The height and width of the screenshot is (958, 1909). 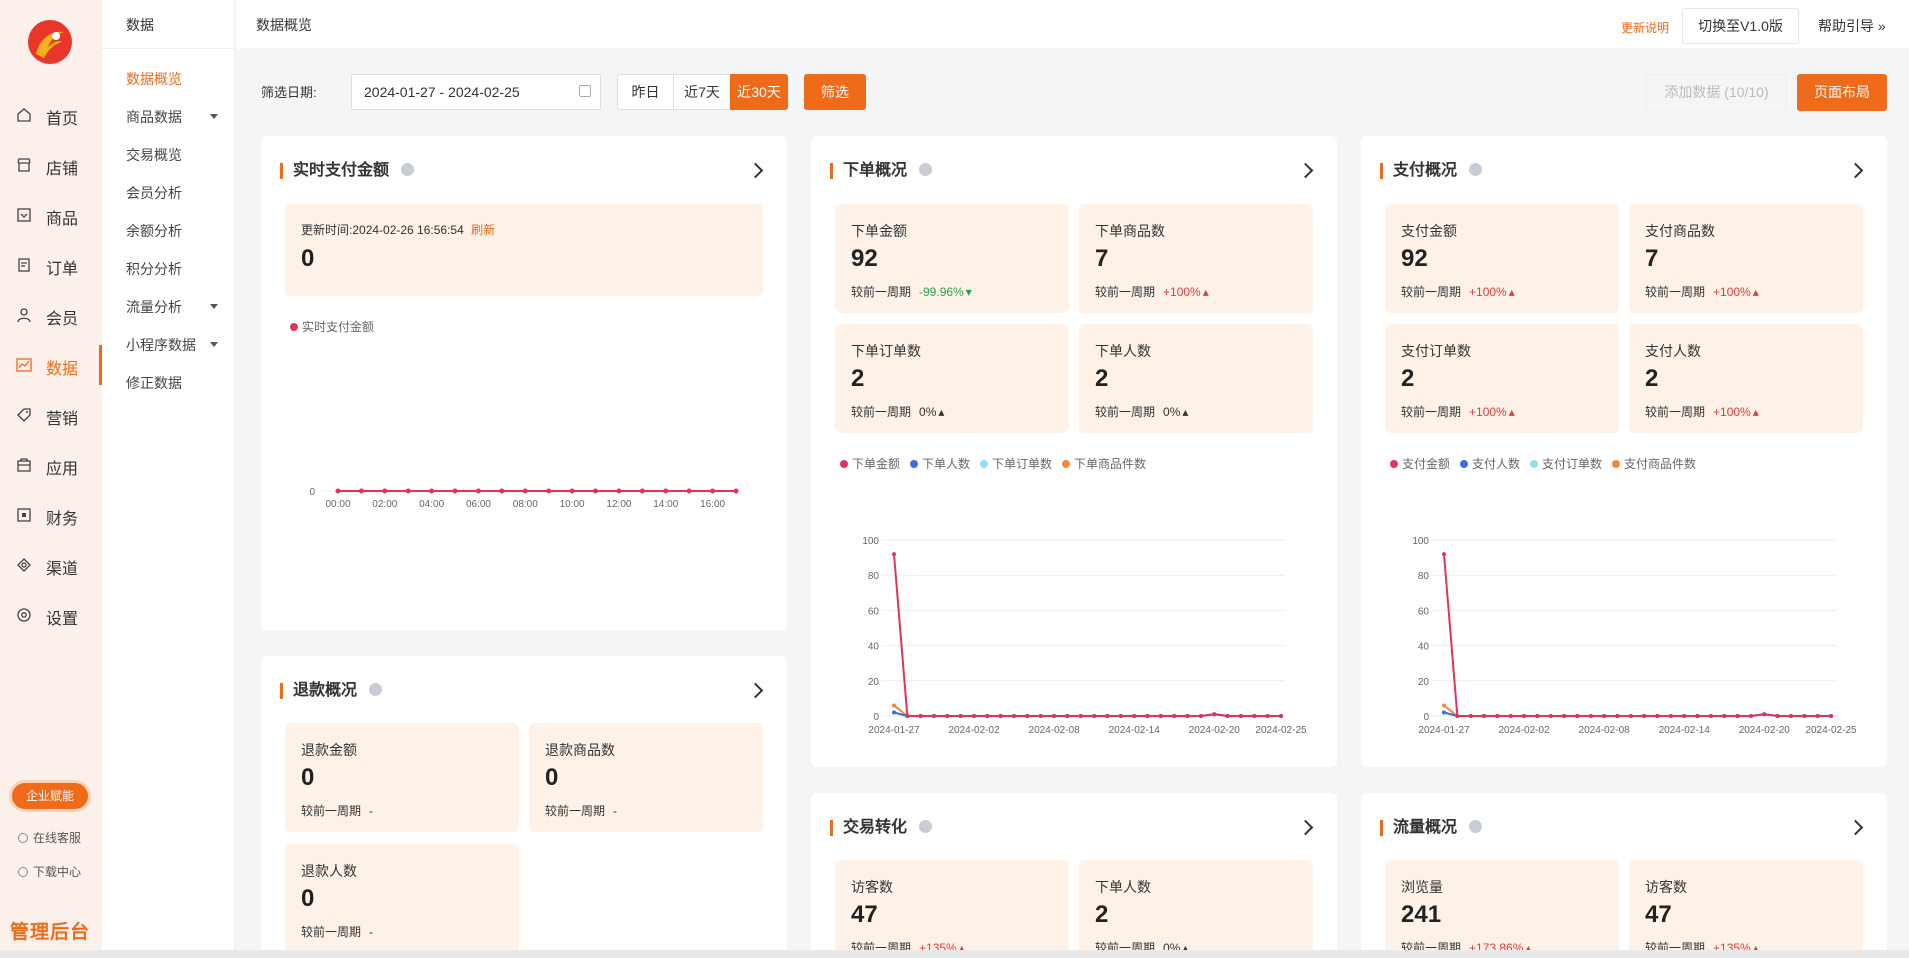 I want to click on page-layout-button: 页面布局, so click(x=1842, y=92).